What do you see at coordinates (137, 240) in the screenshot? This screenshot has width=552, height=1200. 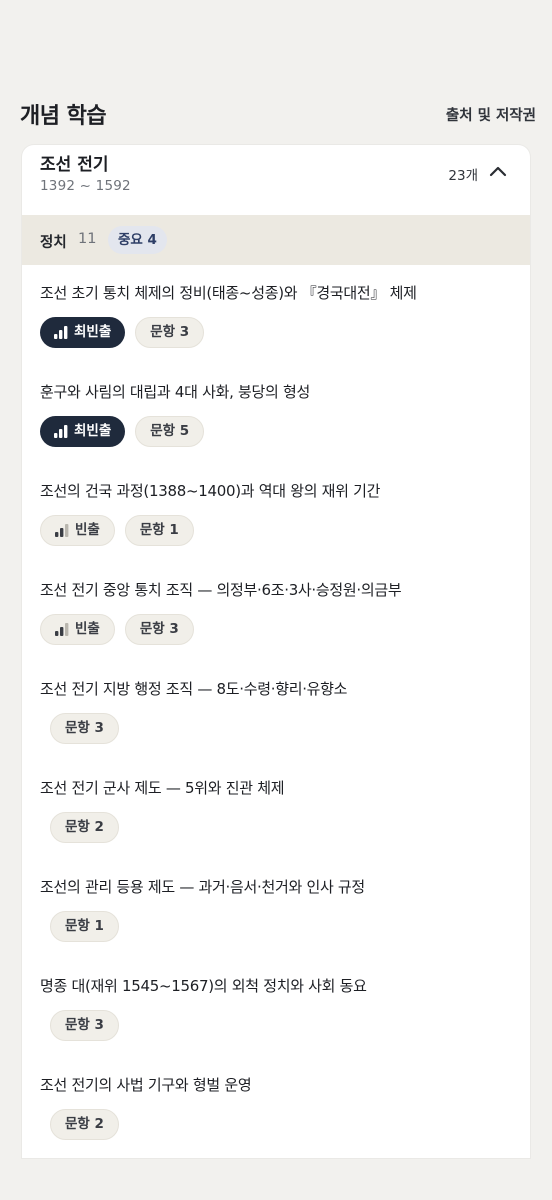 I see `important-badge: 중요 4` at bounding box center [137, 240].